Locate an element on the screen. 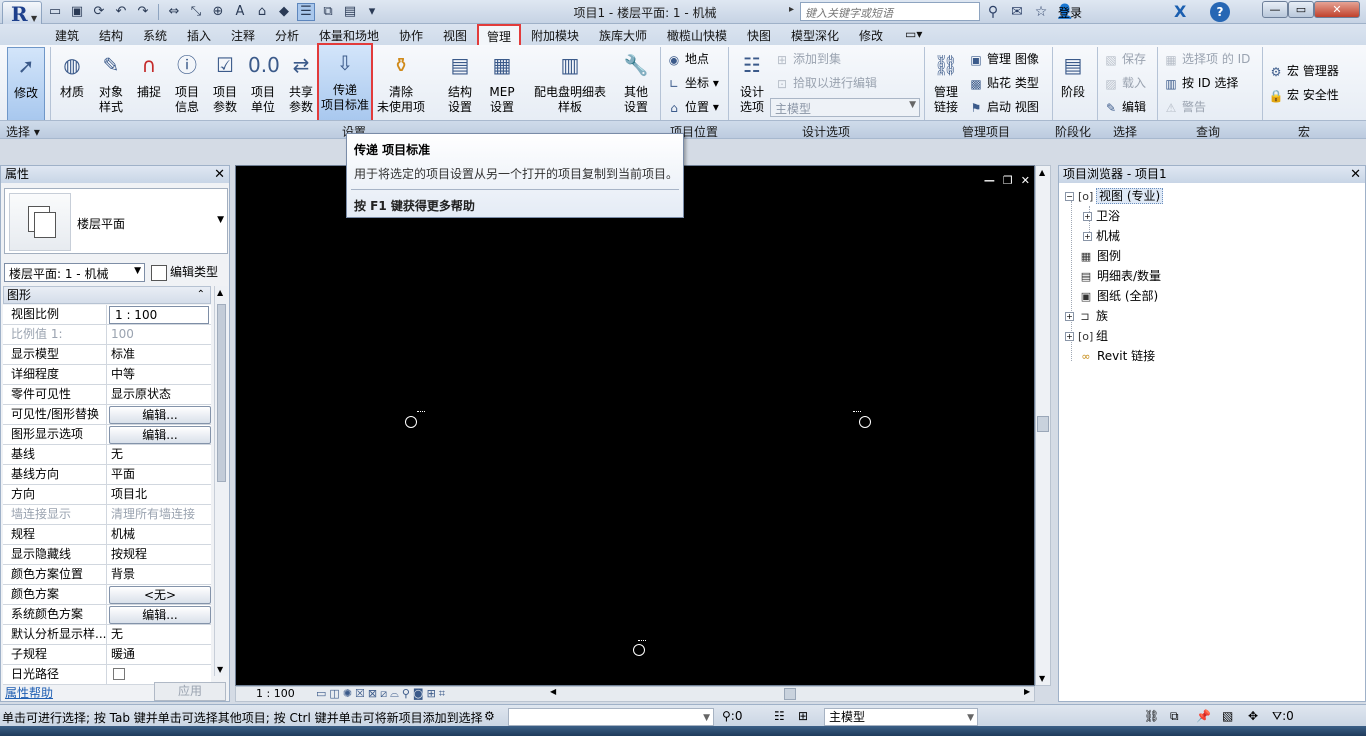  tree-node-plumbing: + 卫浴 is located at coordinates (1101, 216).